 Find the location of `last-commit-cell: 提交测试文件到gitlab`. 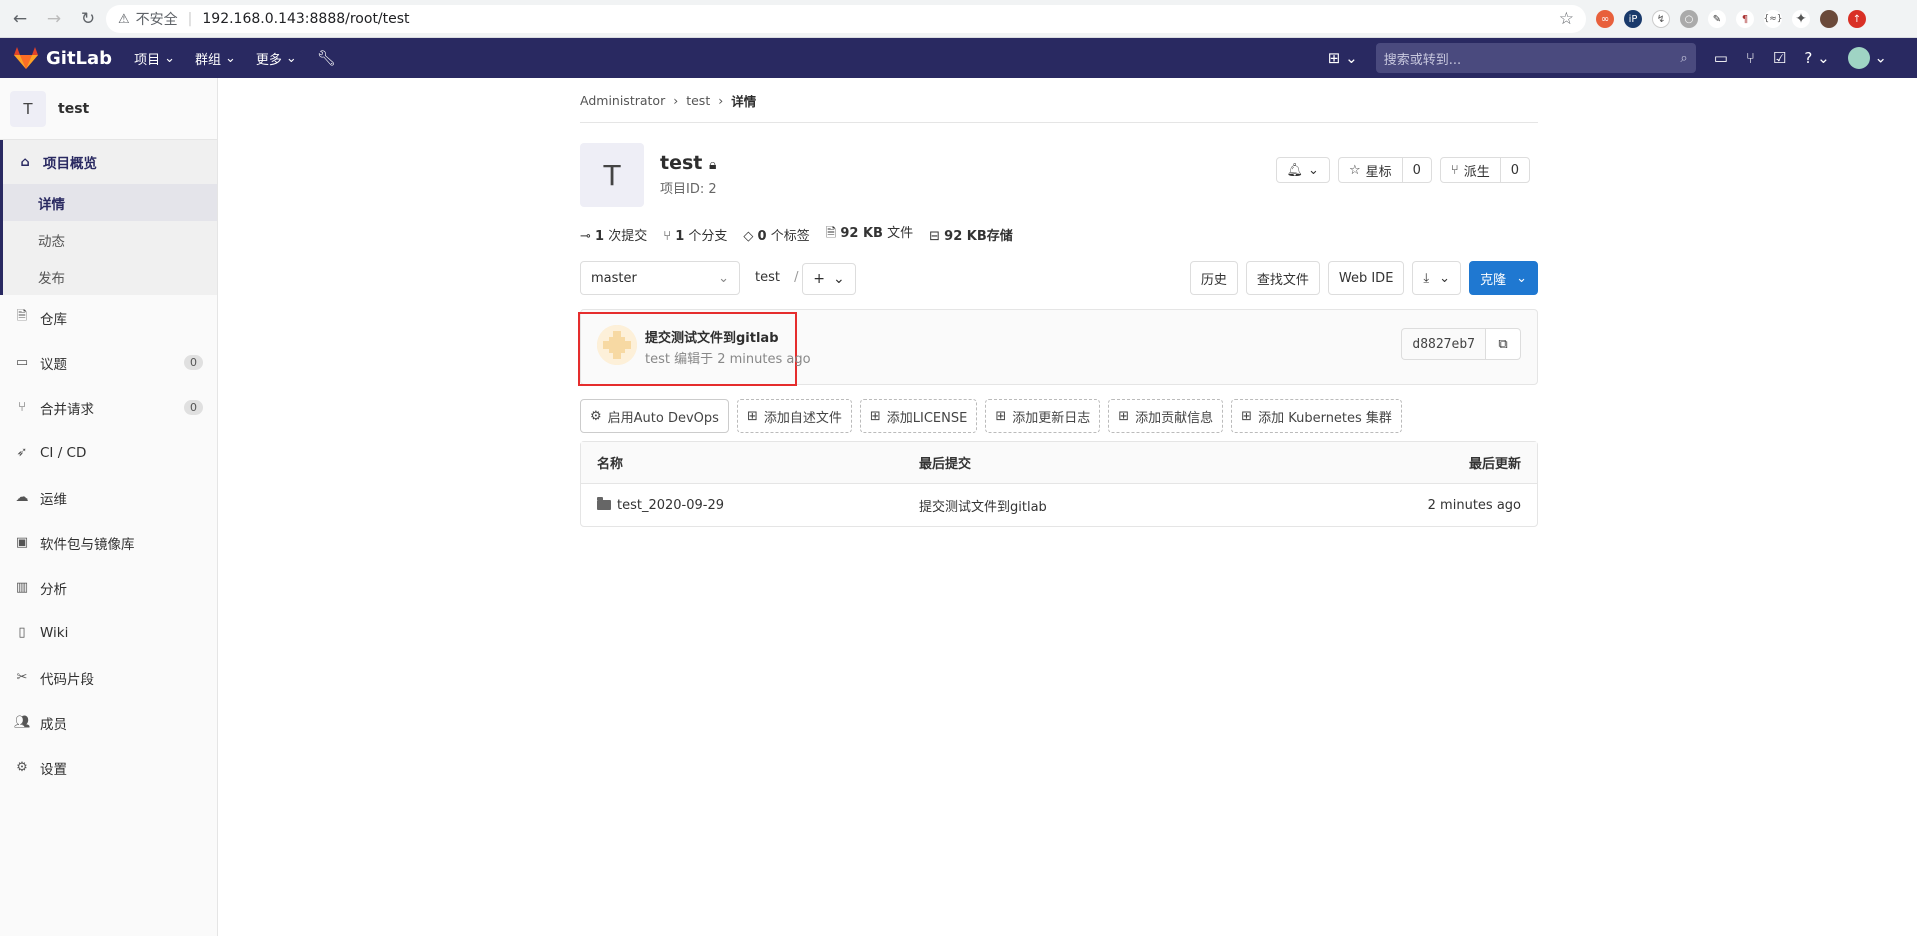

last-commit-cell: 提交测试文件到gitlab is located at coordinates (983, 505).